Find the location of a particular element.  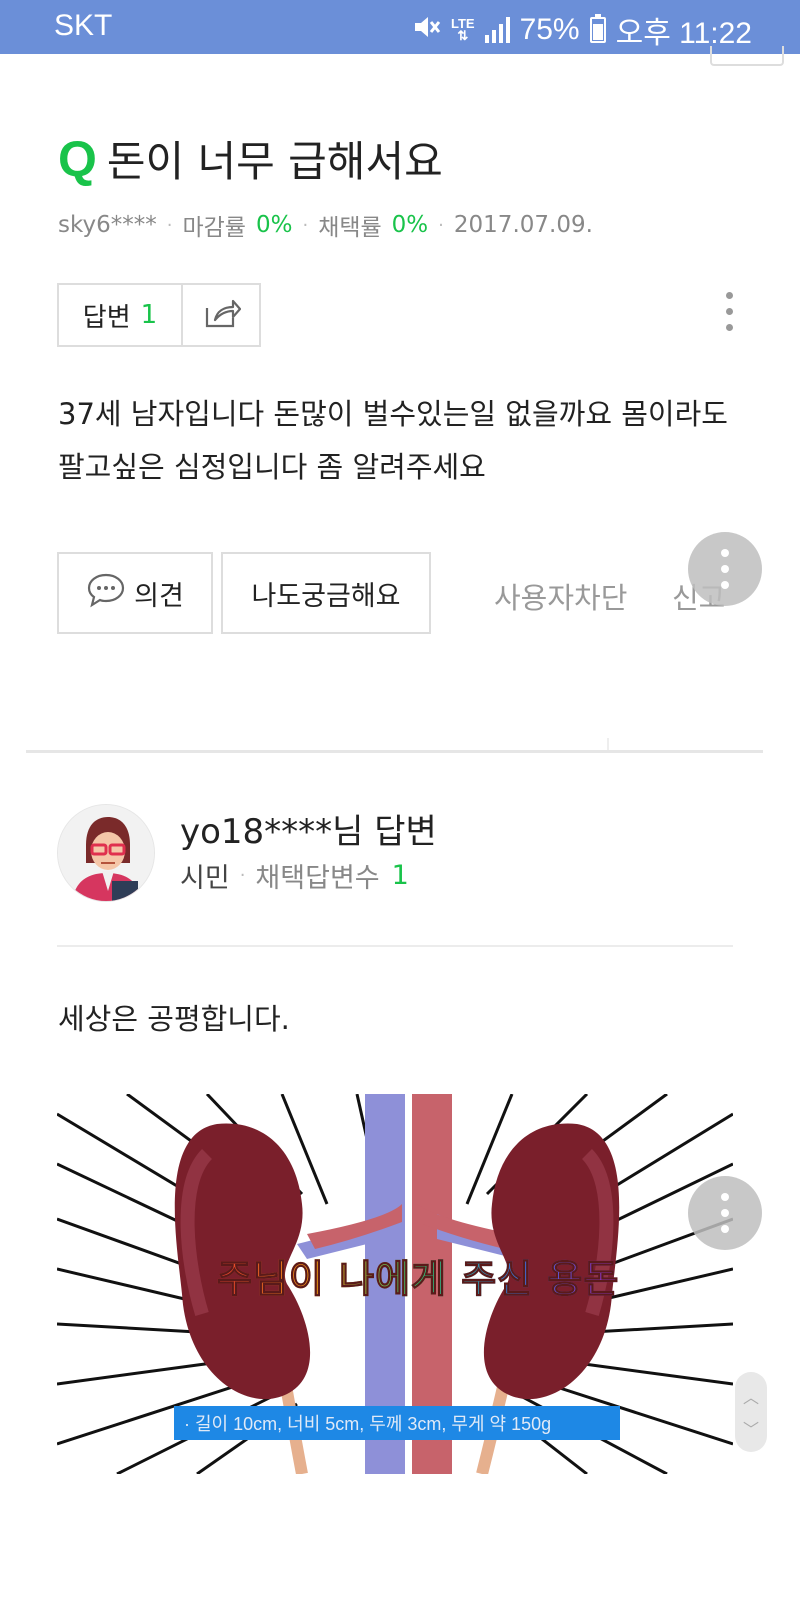

block-user-link: 사용자차단 is located at coordinates (560, 596).